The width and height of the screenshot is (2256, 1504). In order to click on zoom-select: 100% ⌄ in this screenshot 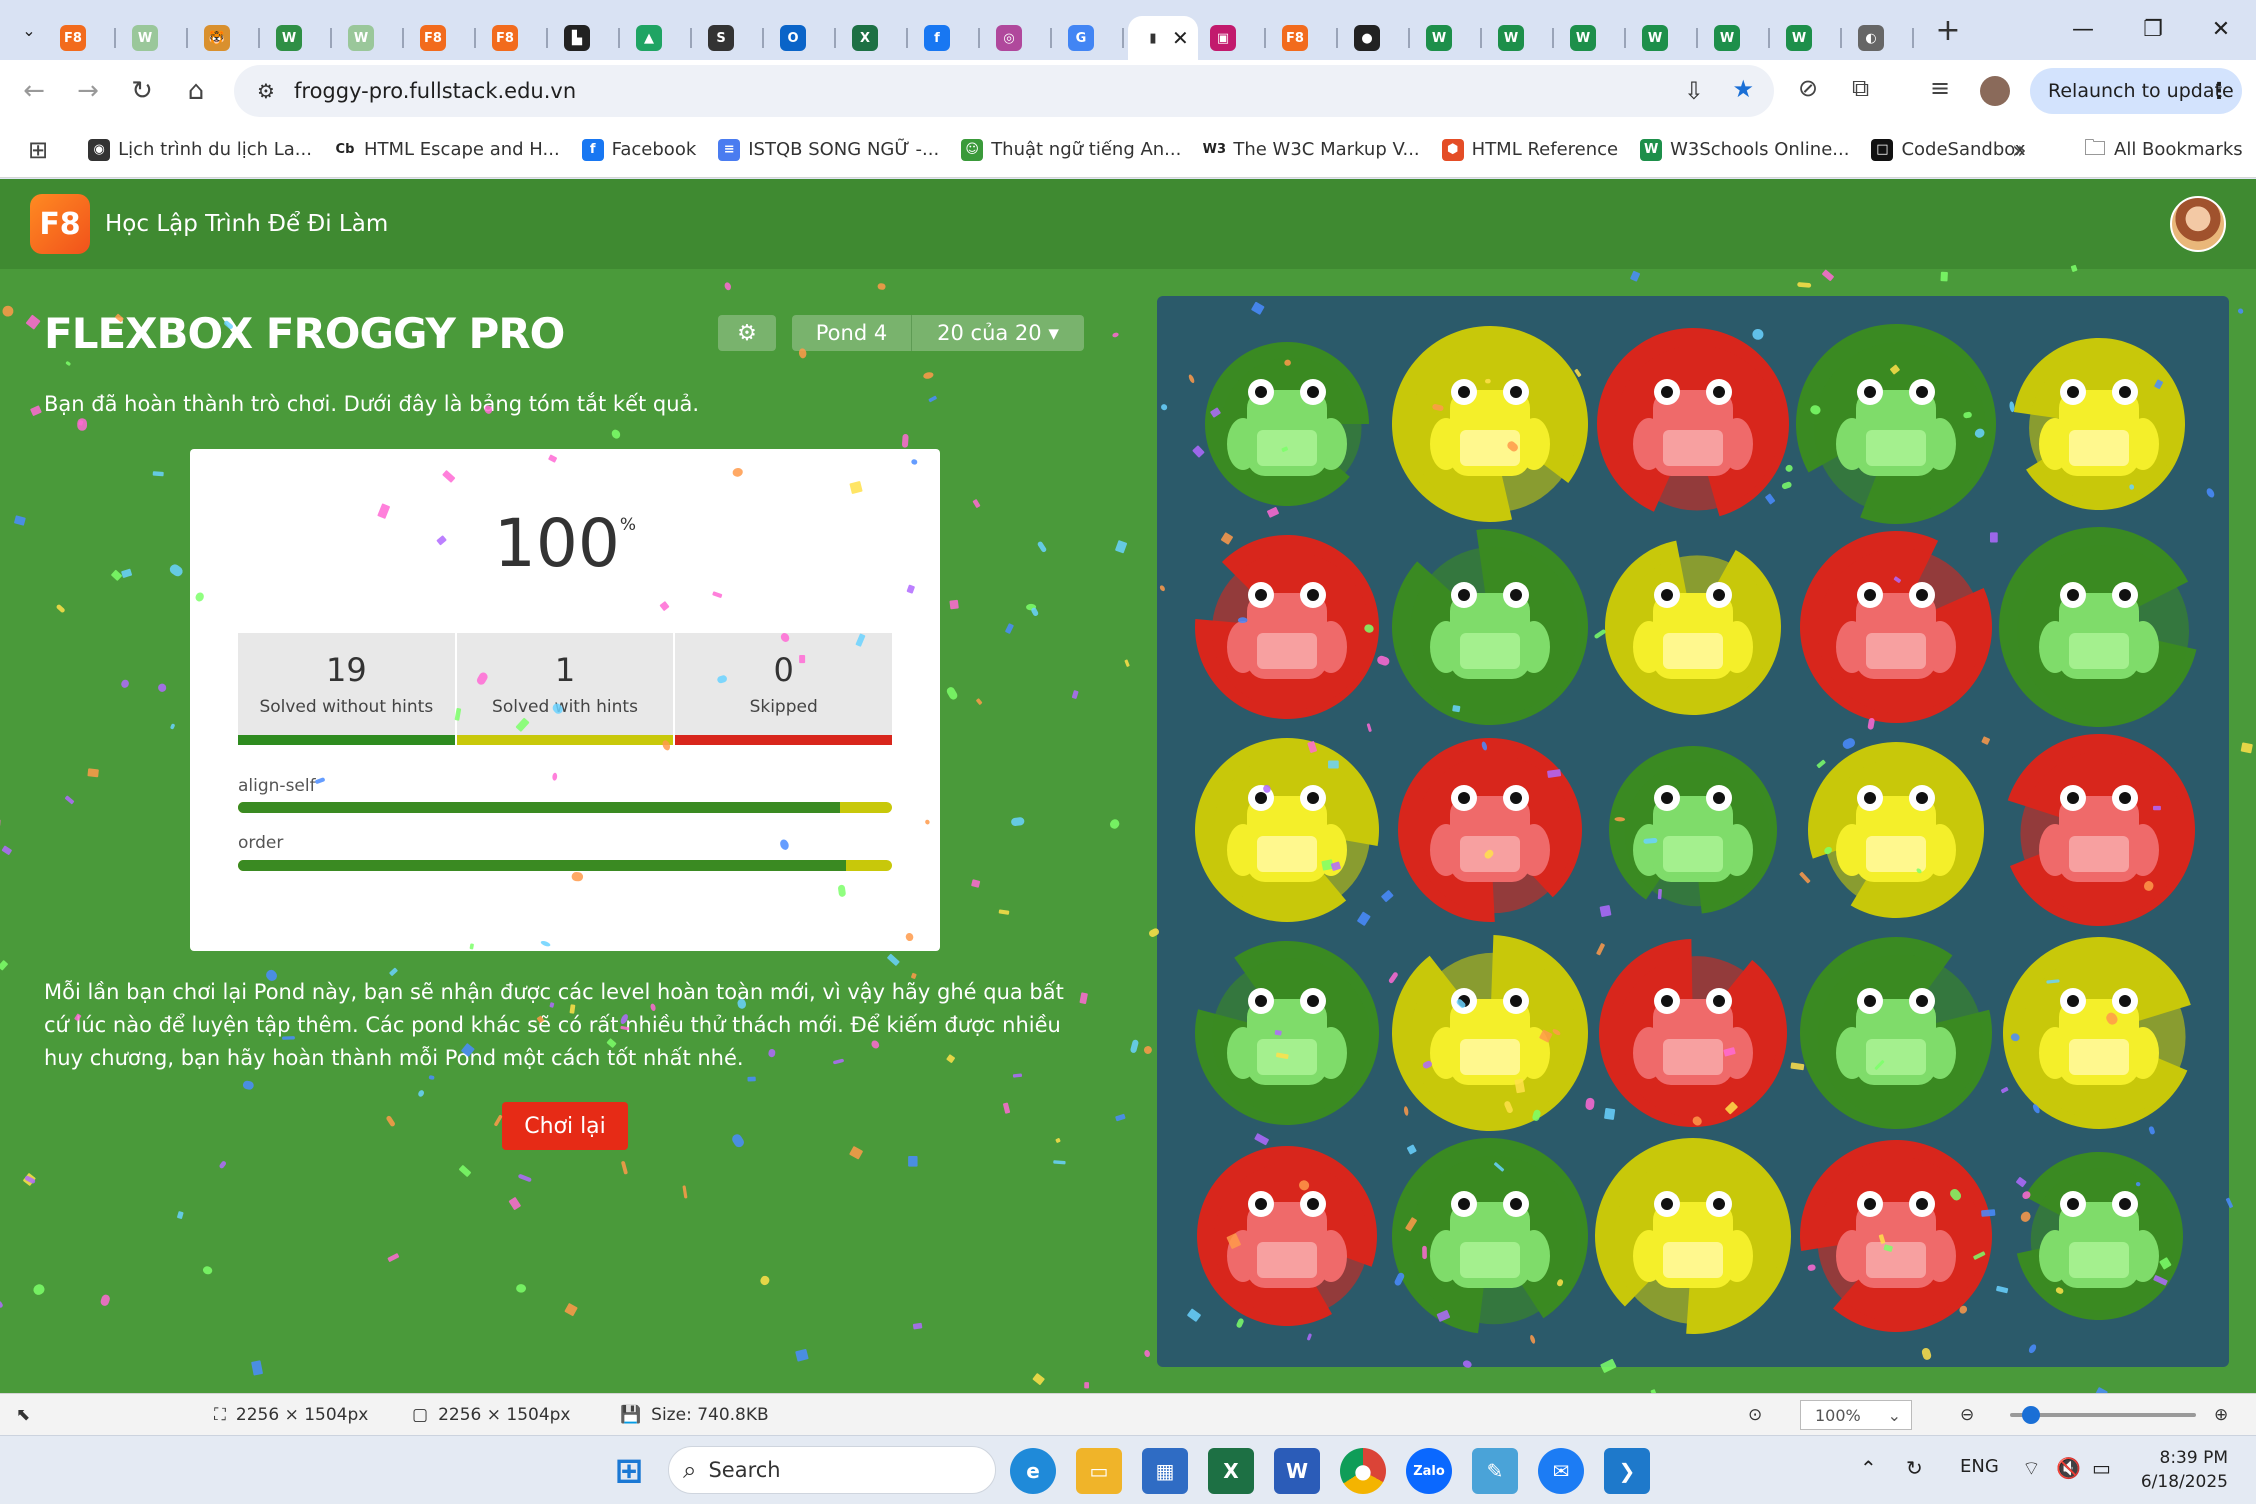, I will do `click(1856, 1415)`.